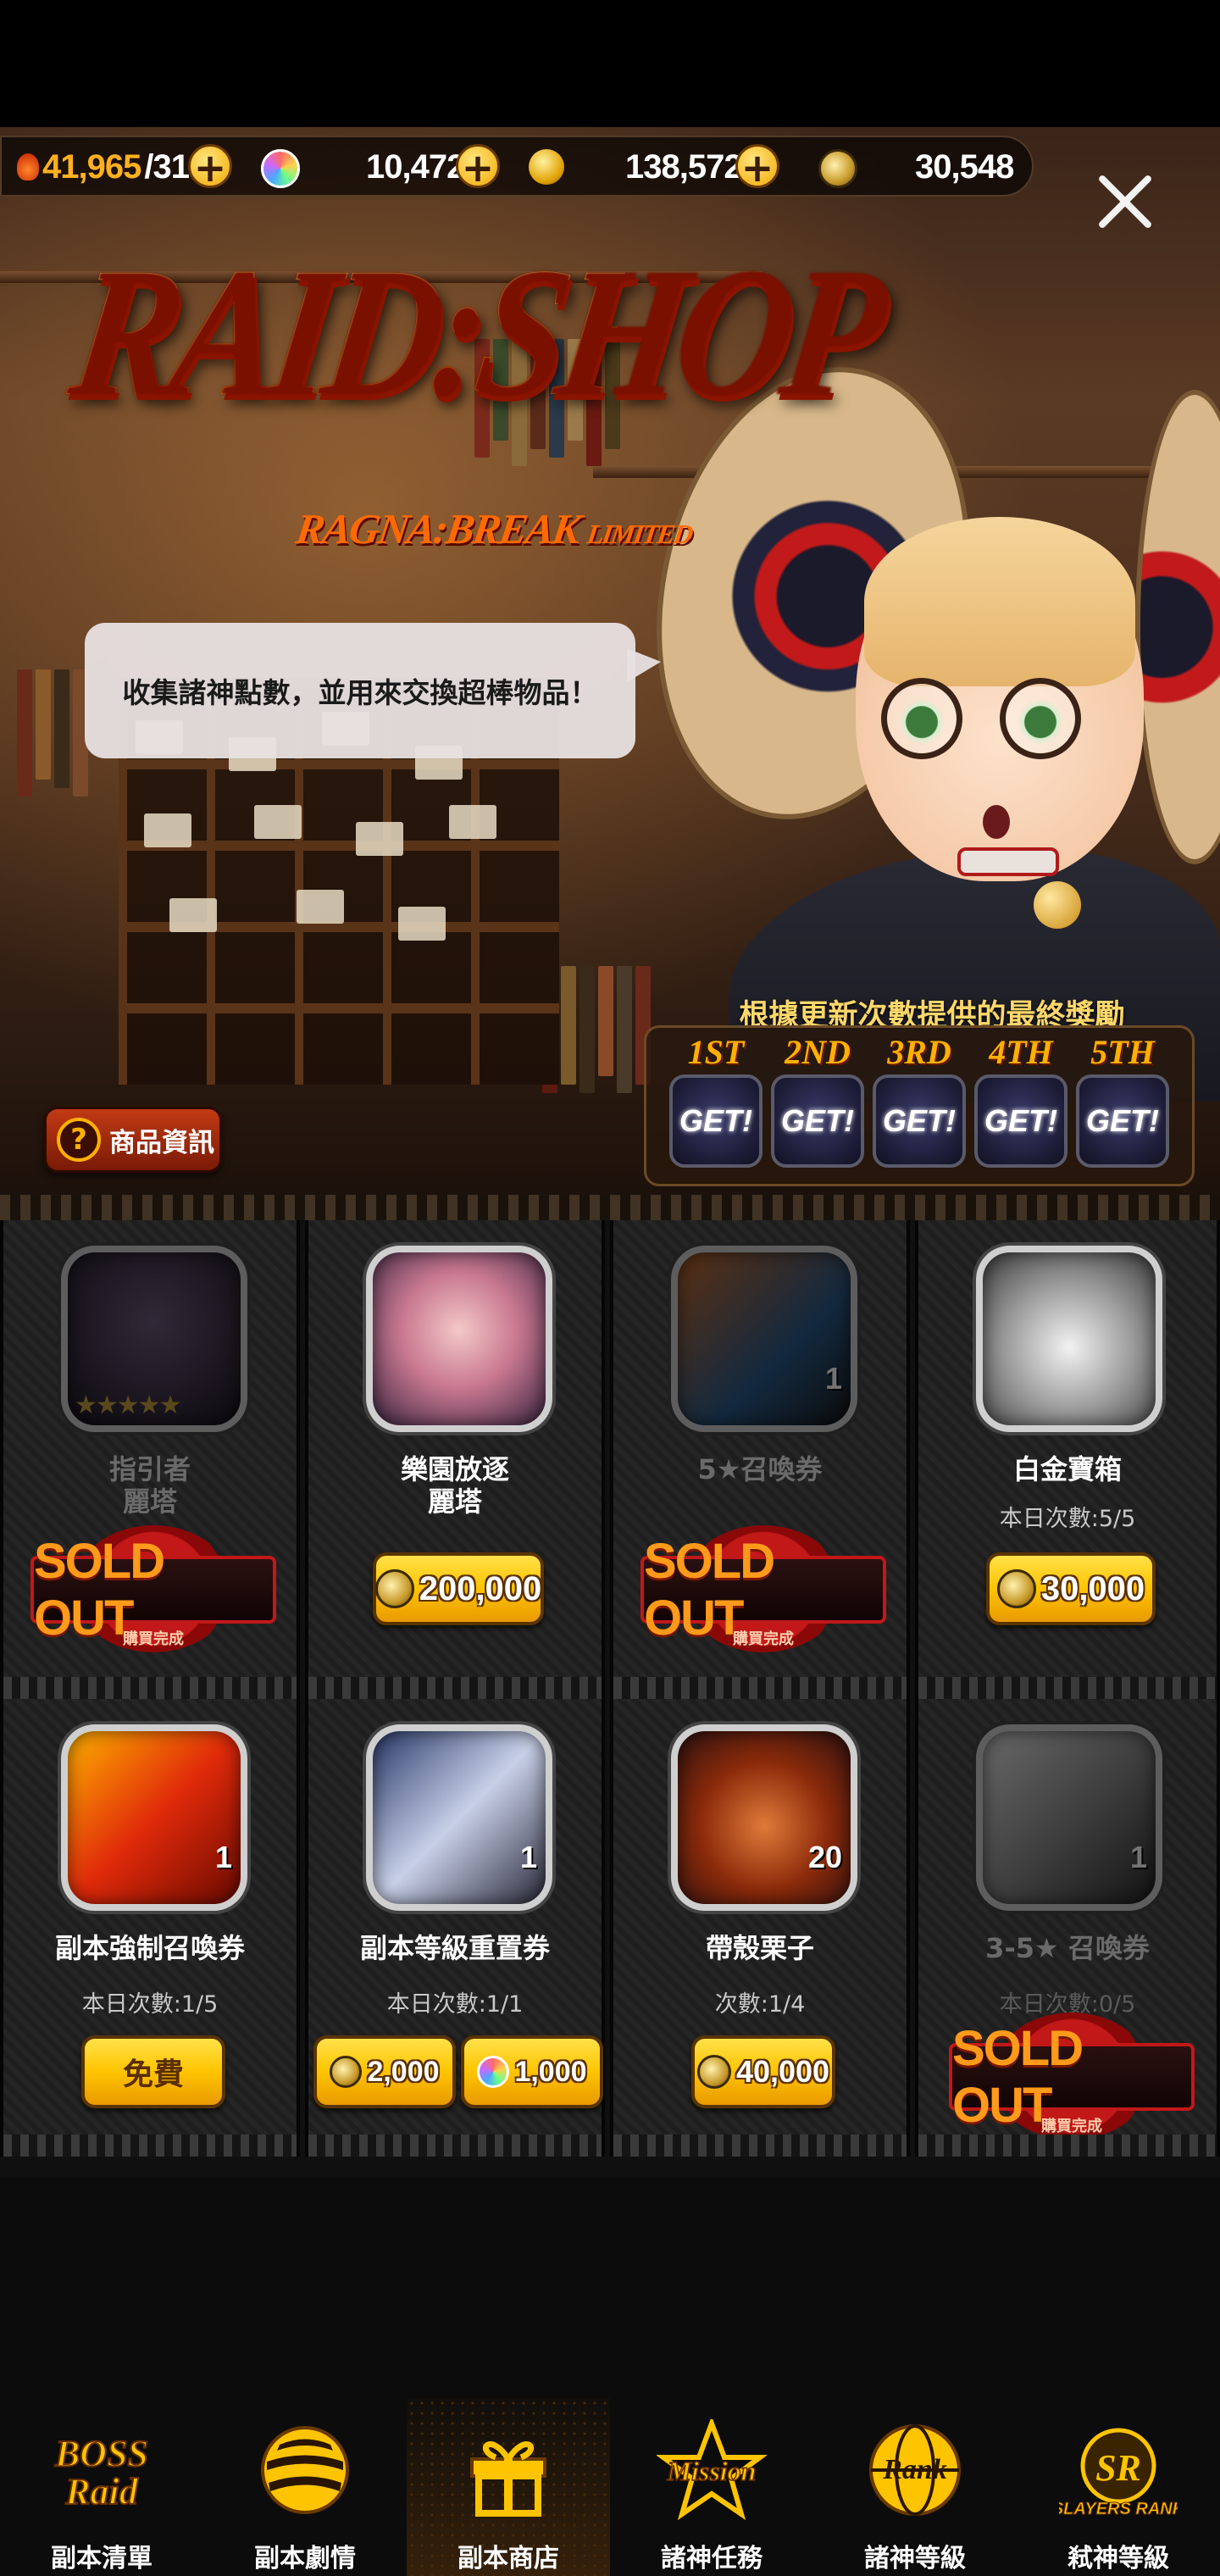  Describe the element at coordinates (919, 1121) in the screenshot. I see `reward-get-button-3rd: GET!` at that location.